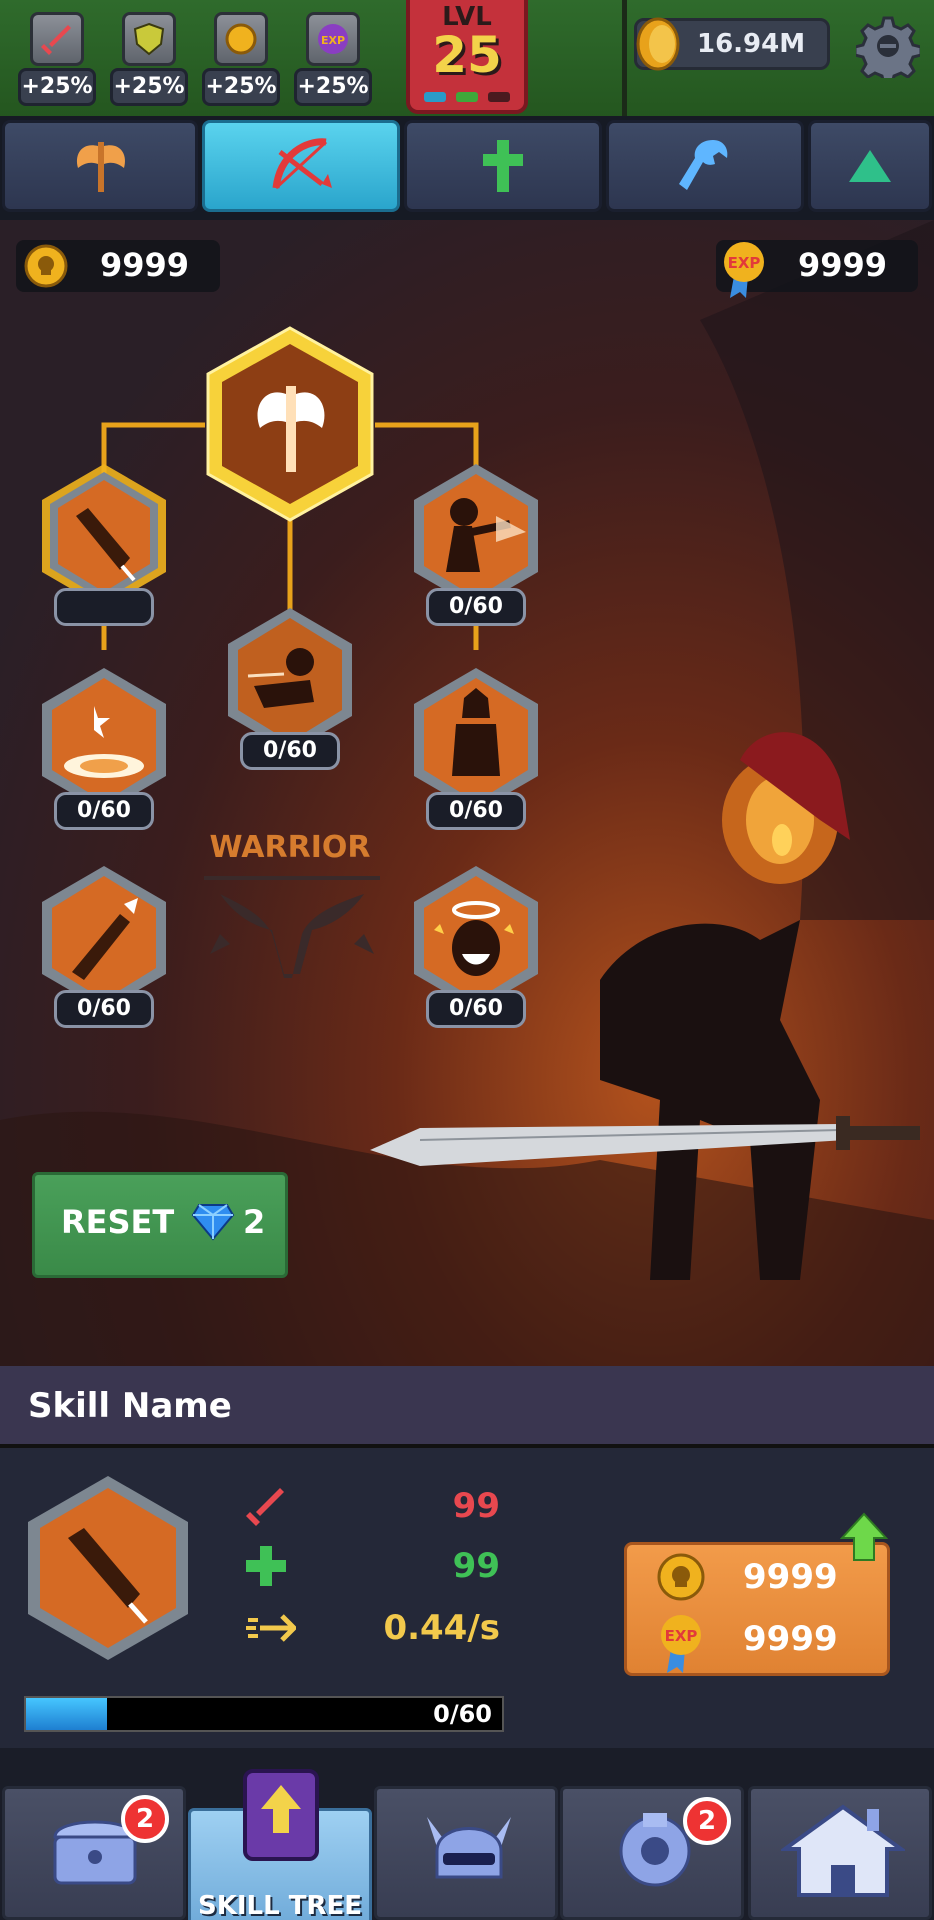  I want to click on coin-counter: 16.94M, so click(732, 44).